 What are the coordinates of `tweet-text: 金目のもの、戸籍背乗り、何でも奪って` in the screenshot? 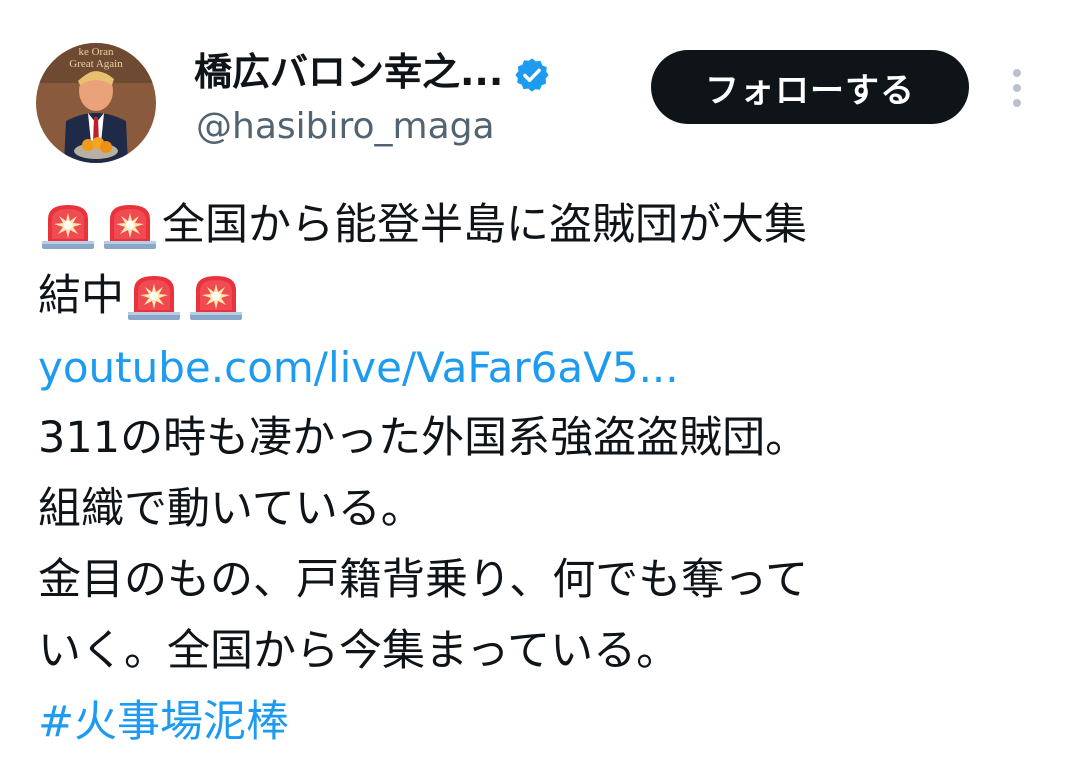 It's located at (423, 580).